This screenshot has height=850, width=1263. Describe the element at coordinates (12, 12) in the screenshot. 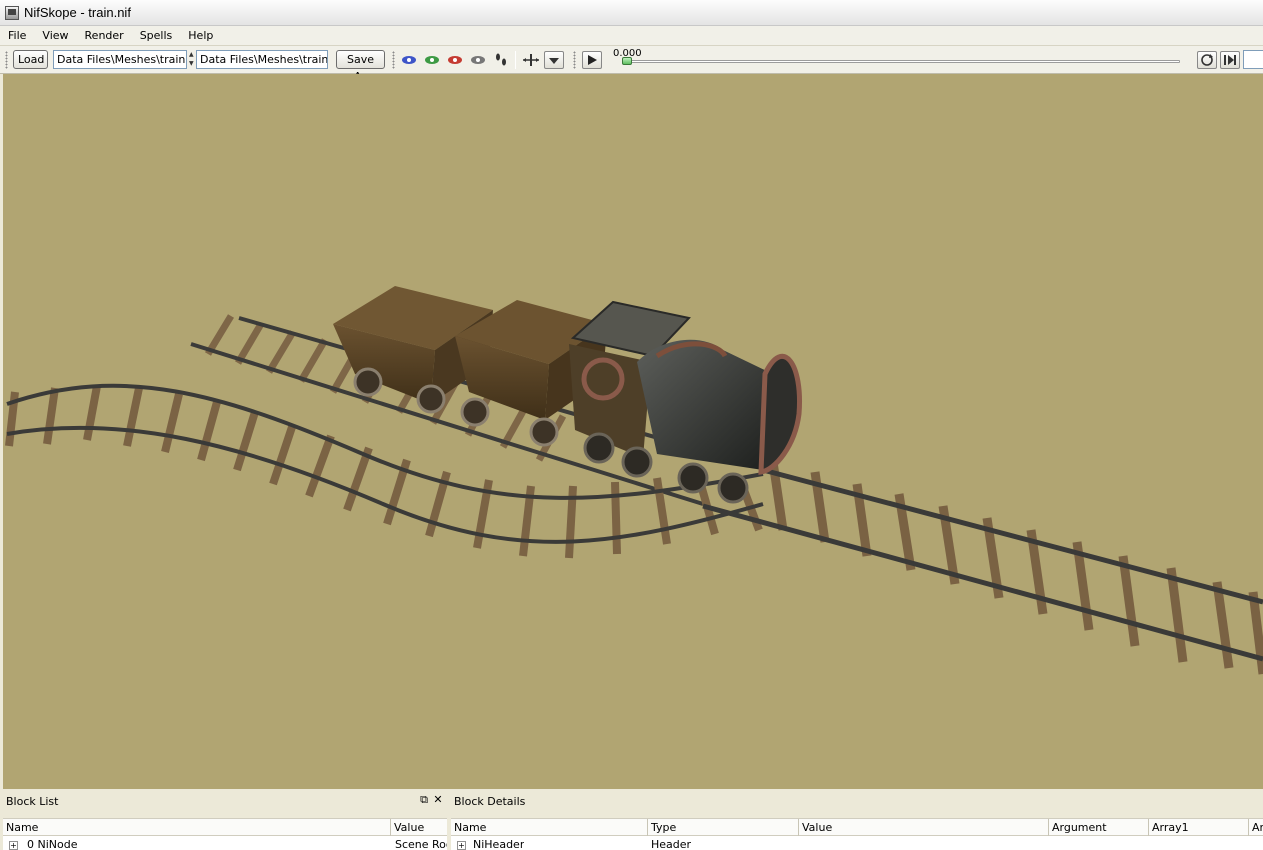

I see `app-icon` at that location.